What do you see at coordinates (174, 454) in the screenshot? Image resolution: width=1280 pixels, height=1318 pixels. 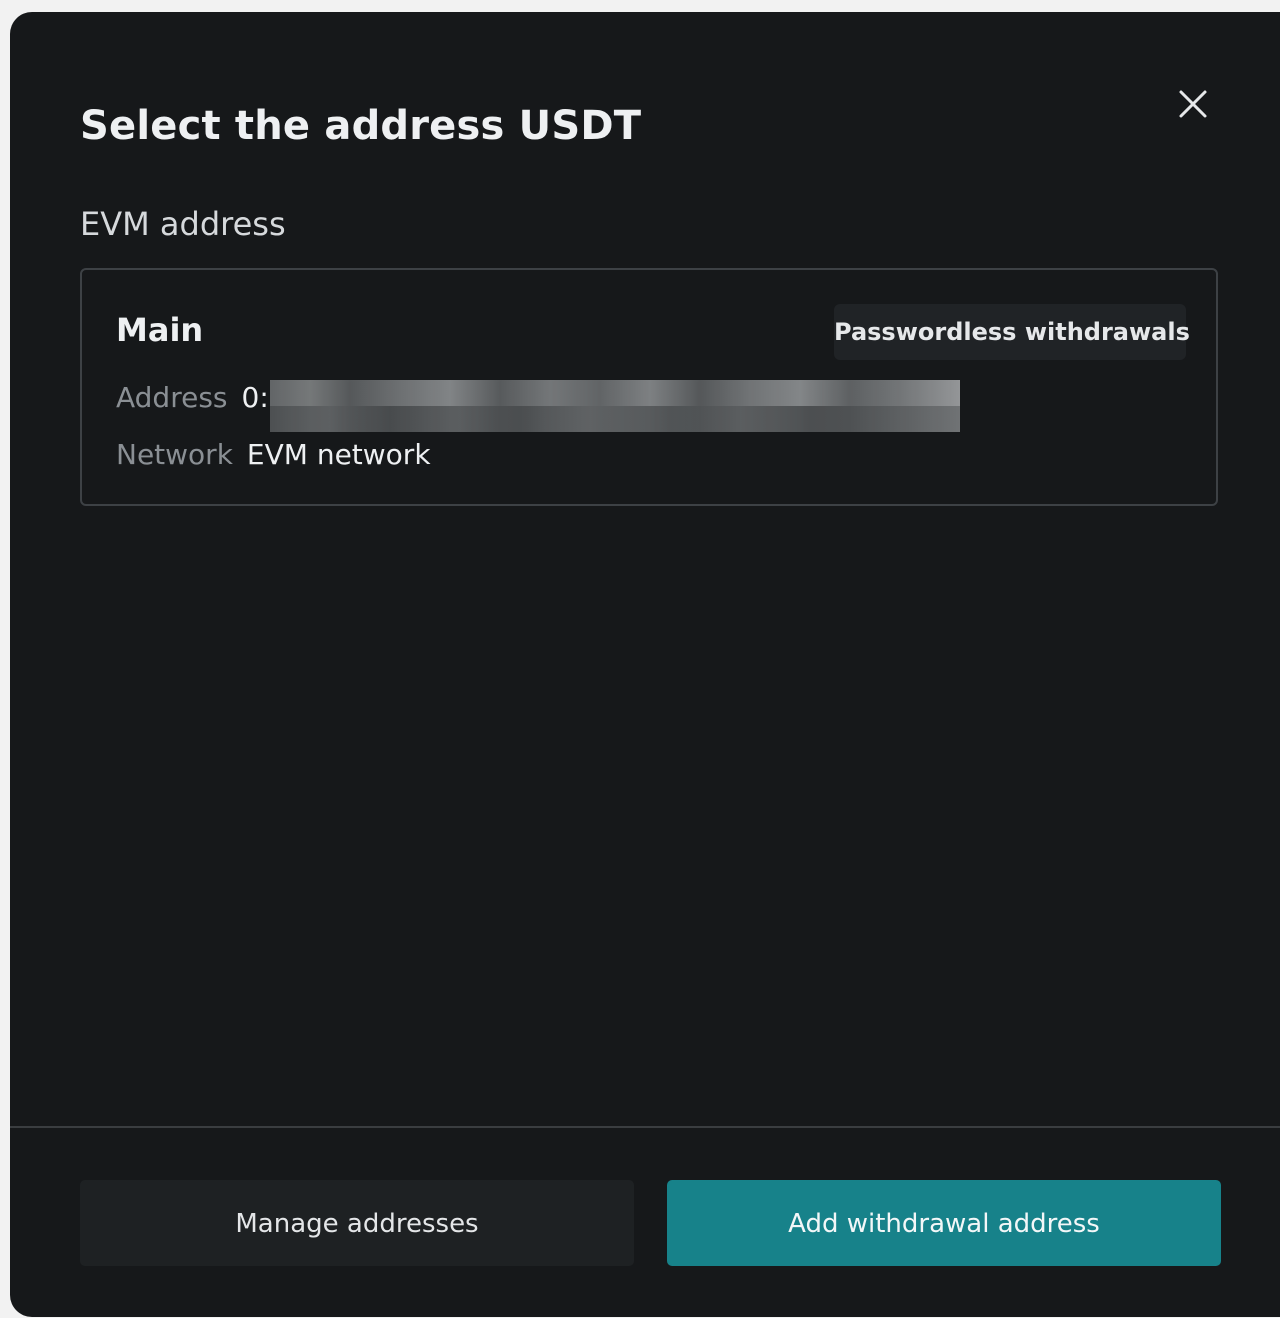 I see `network-label: Network` at bounding box center [174, 454].